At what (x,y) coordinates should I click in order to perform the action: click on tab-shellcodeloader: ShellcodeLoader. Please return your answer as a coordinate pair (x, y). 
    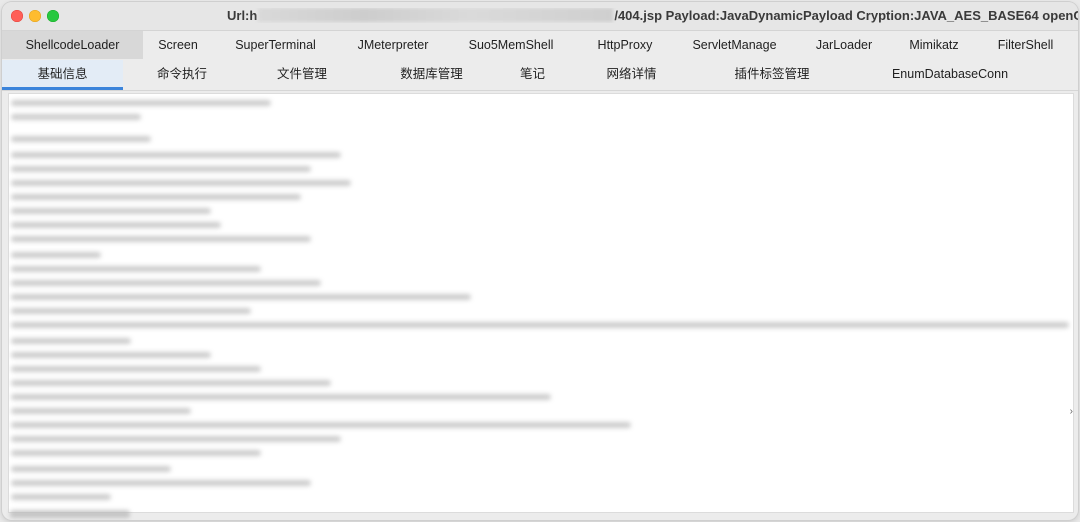
    Looking at the image, I should click on (72, 45).